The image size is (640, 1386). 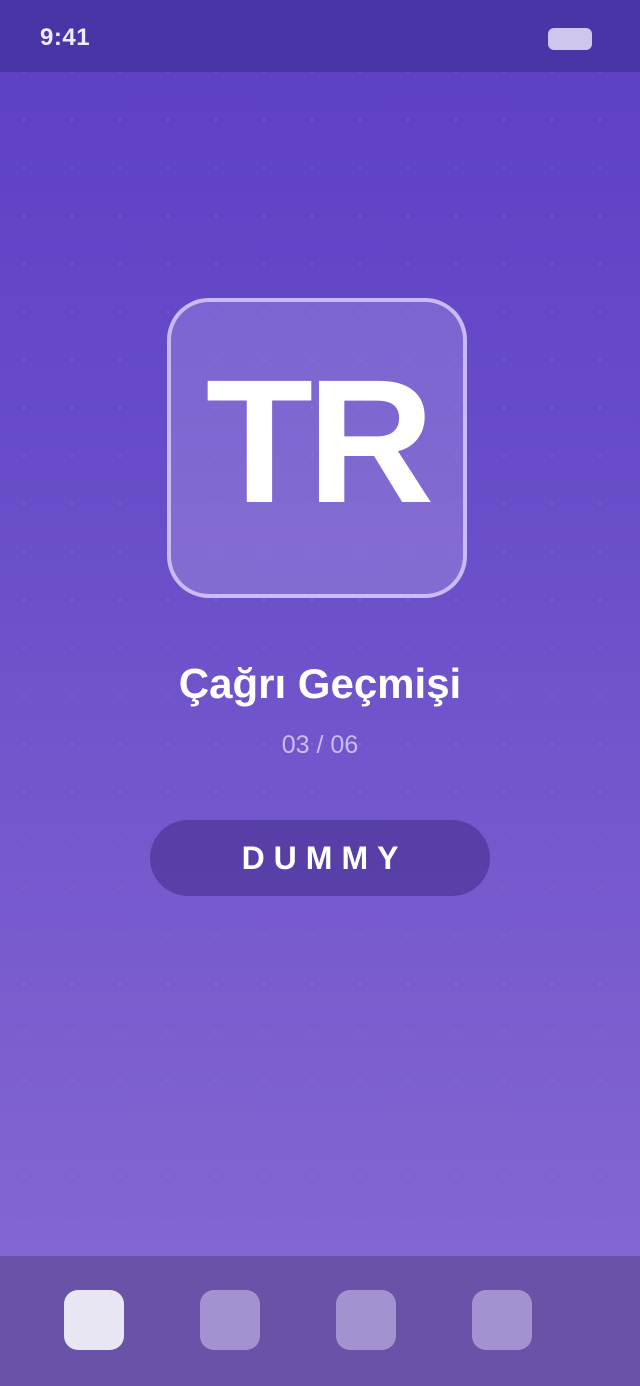 I want to click on page-counter: 03 / 06, so click(x=320, y=745).